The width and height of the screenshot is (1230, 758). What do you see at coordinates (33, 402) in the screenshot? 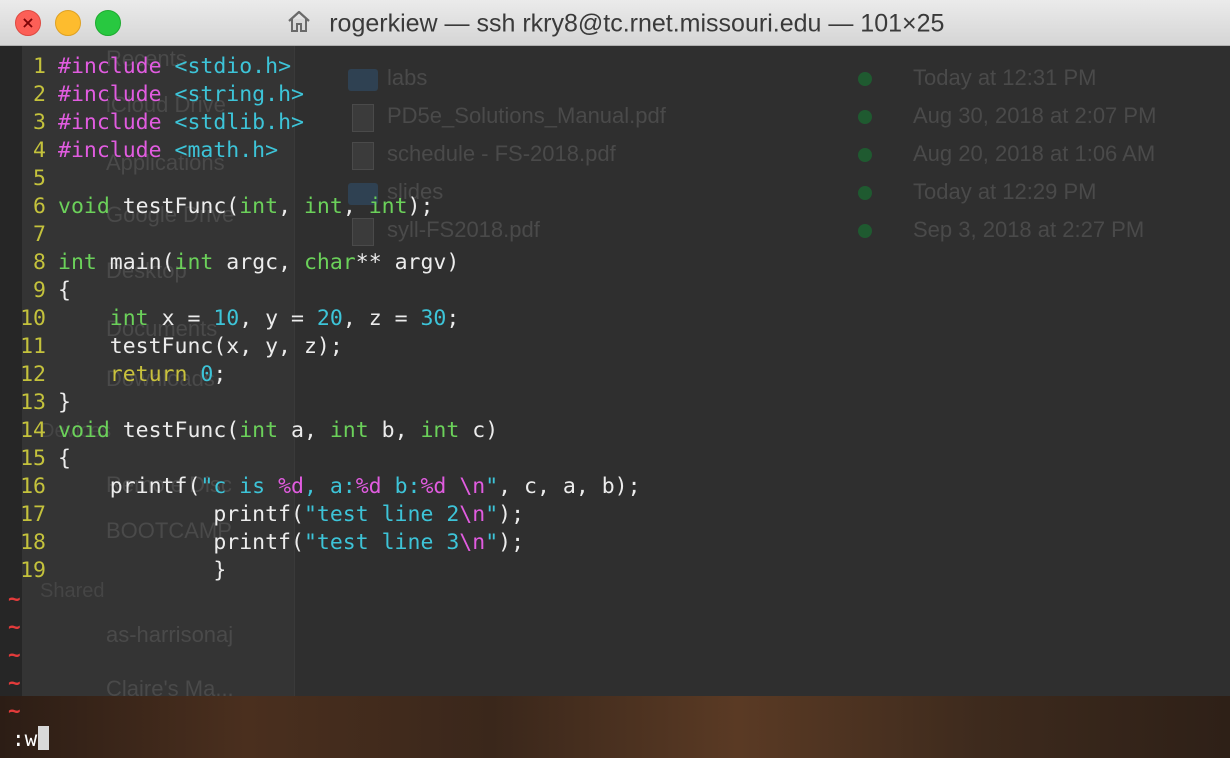
I see `line-number: 13` at bounding box center [33, 402].